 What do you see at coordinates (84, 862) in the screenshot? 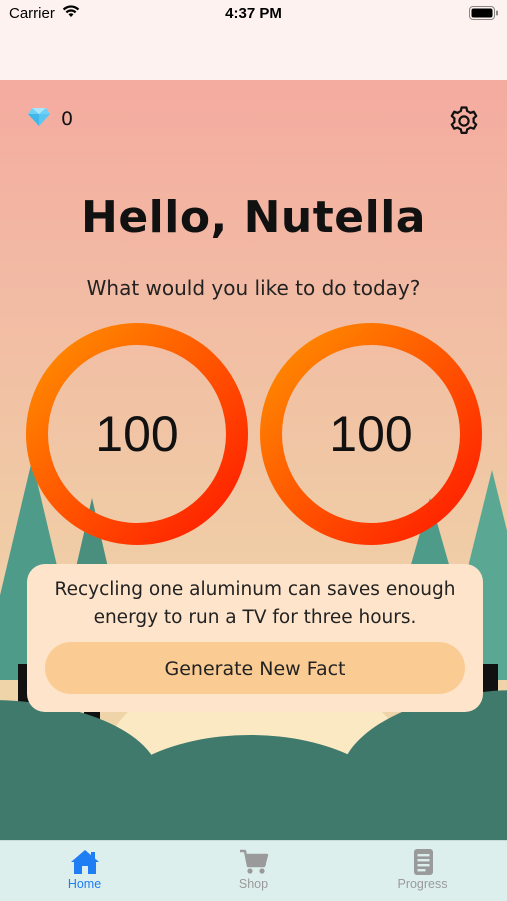
I see `home-icon` at bounding box center [84, 862].